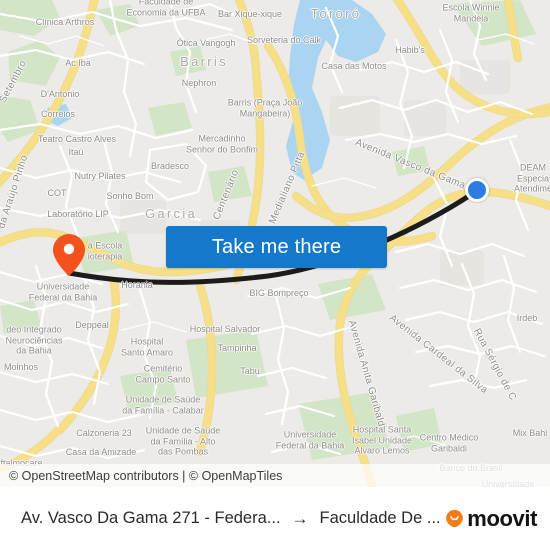  Describe the element at coordinates (502, 518) in the screenshot. I see `moovit-wordmark: moovit` at that location.